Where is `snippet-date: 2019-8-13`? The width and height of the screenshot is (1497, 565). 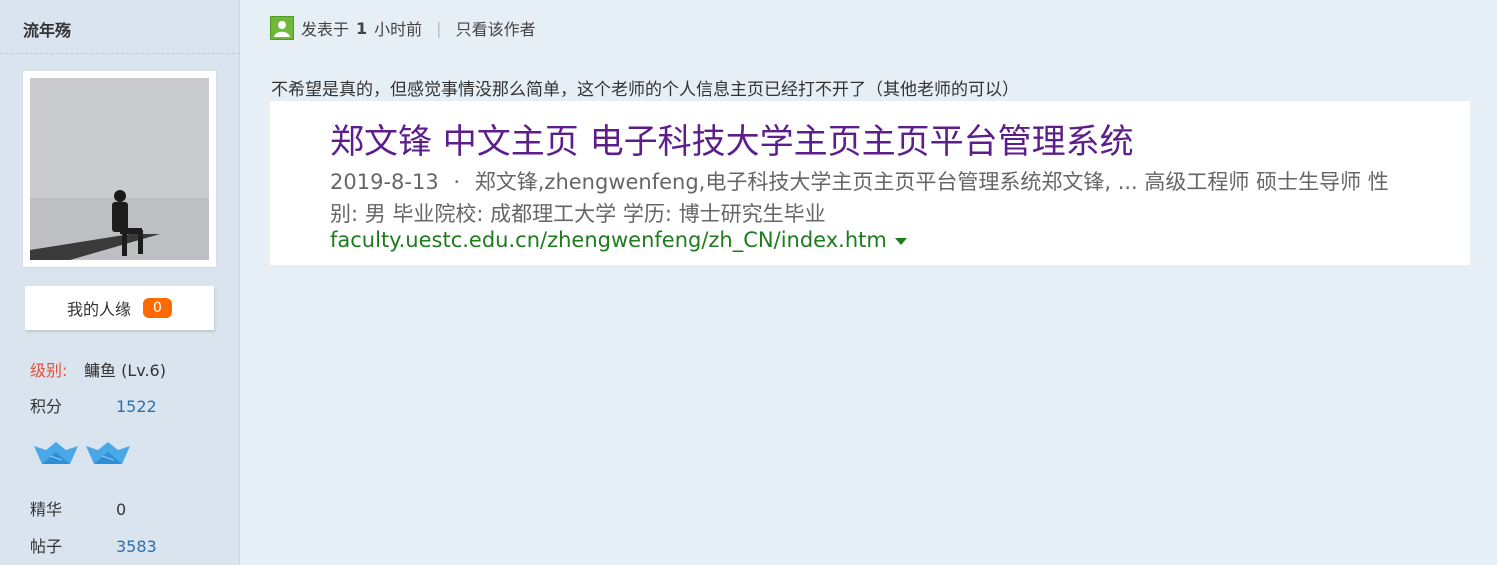 snippet-date: 2019-8-13 is located at coordinates (384, 182).